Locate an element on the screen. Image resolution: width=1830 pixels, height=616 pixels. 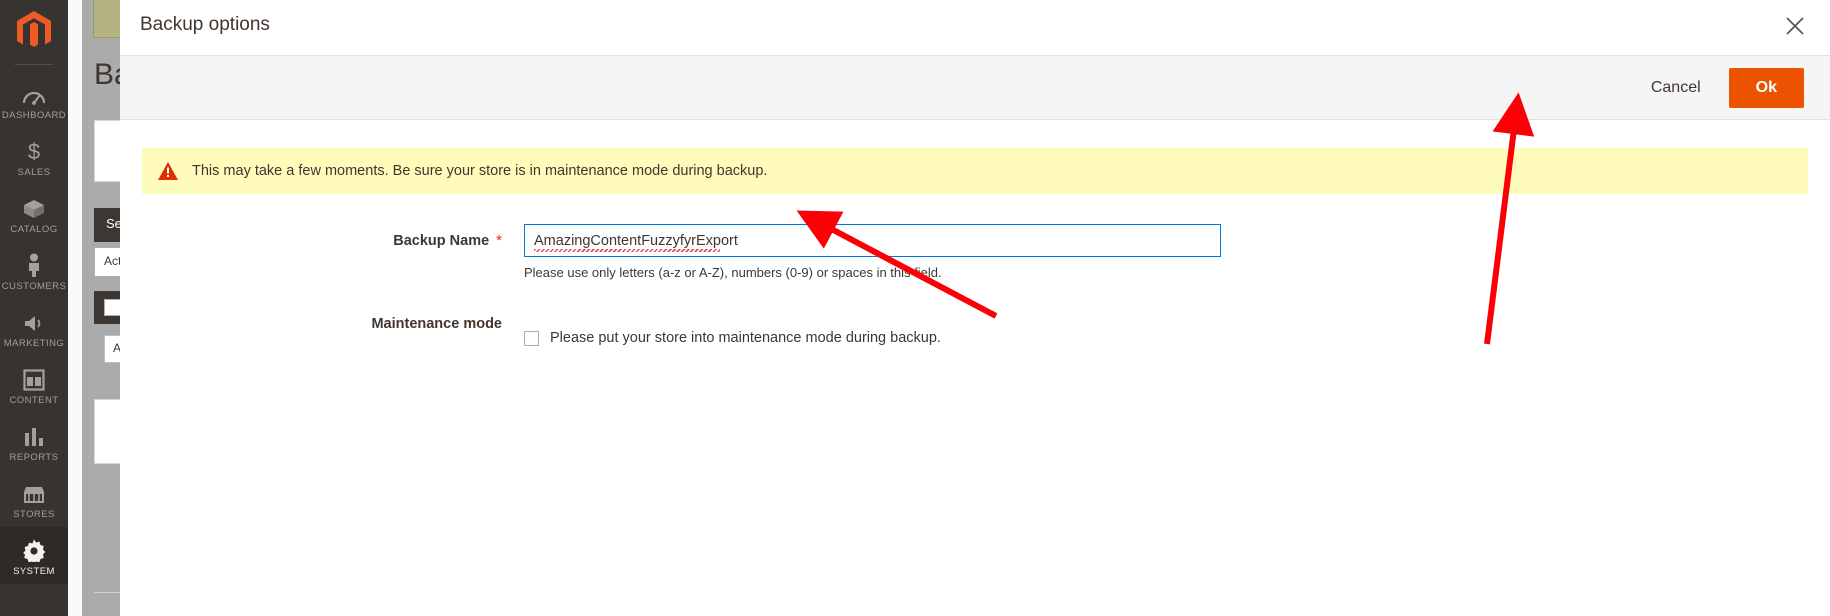
layout-icon is located at coordinates (34, 378).